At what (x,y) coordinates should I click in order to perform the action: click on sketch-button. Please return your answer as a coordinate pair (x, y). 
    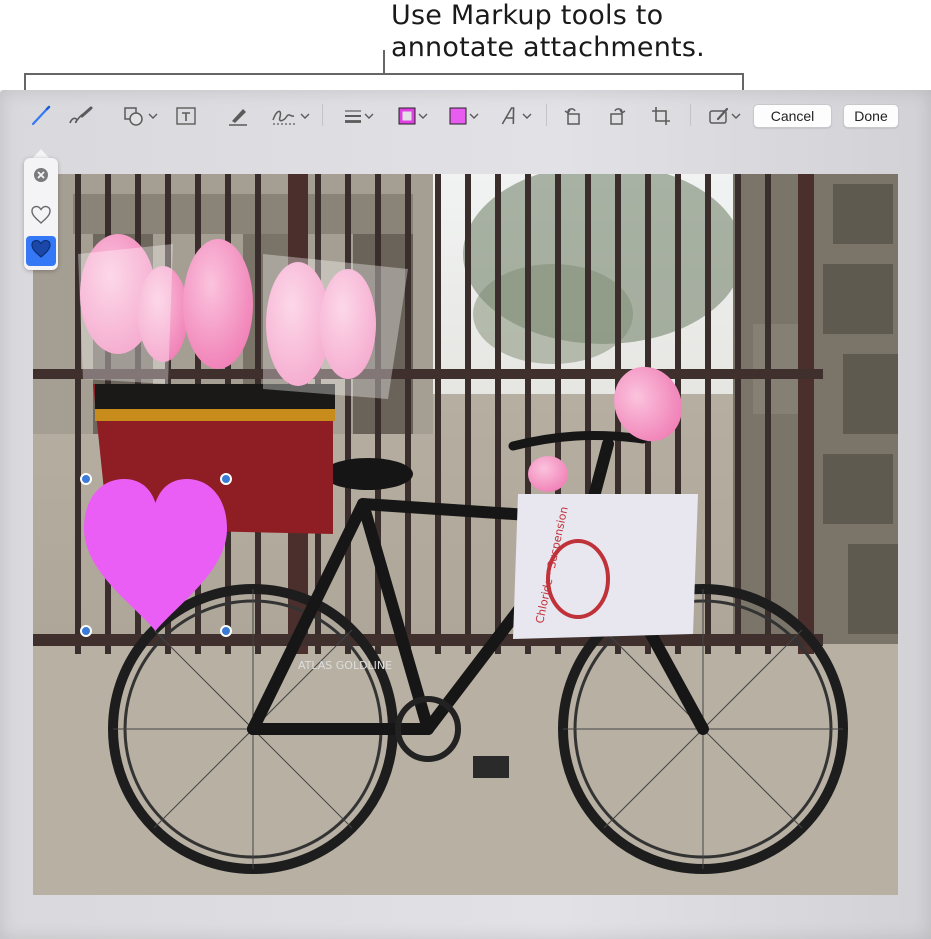
    Looking at the image, I should click on (41, 116).